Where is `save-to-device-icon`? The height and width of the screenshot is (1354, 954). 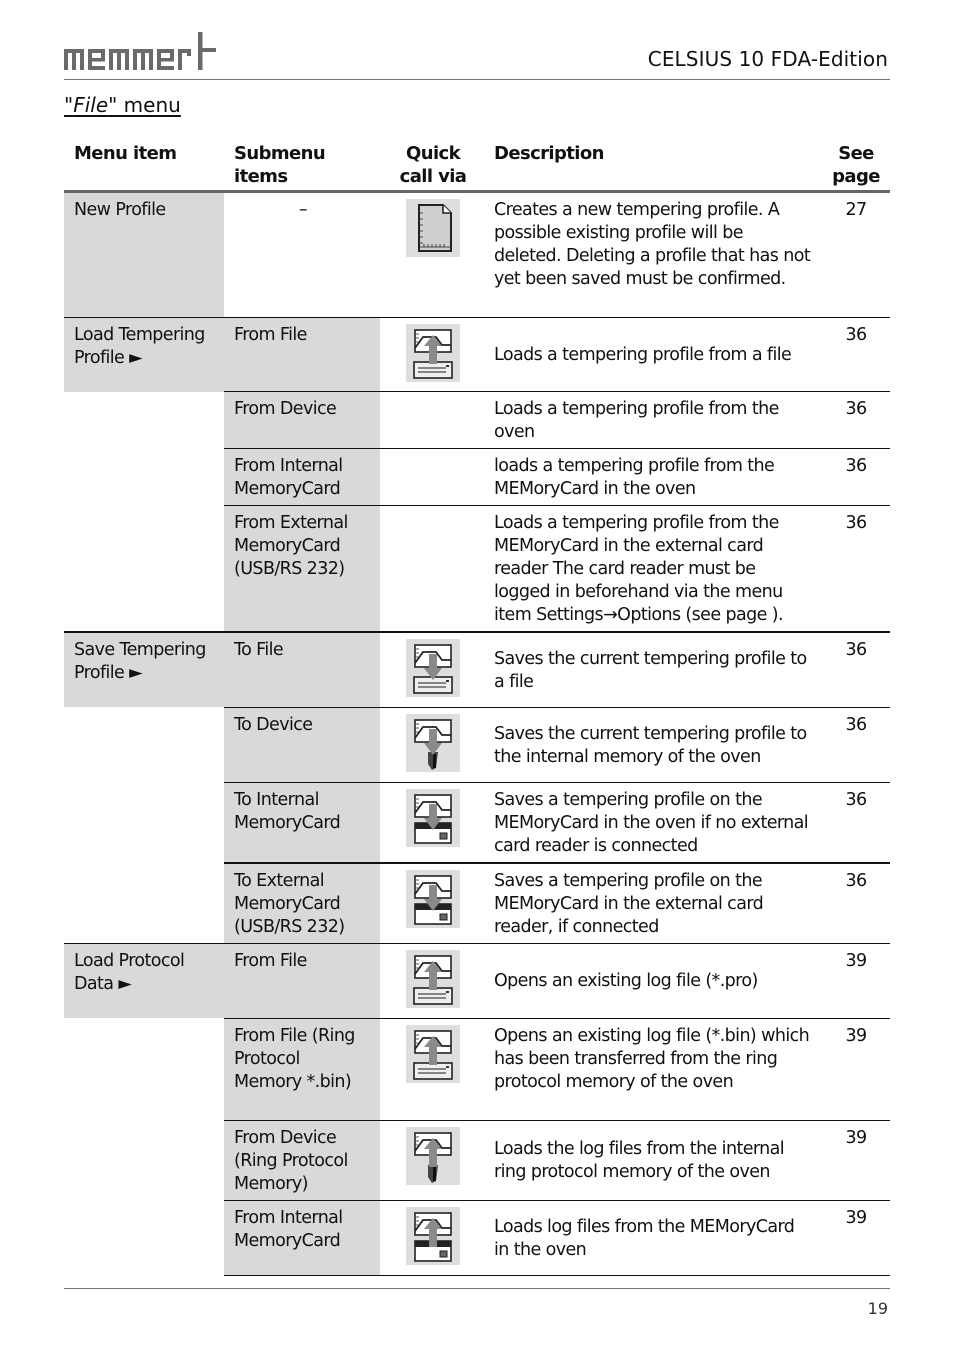
save-to-device-icon is located at coordinates (433, 742).